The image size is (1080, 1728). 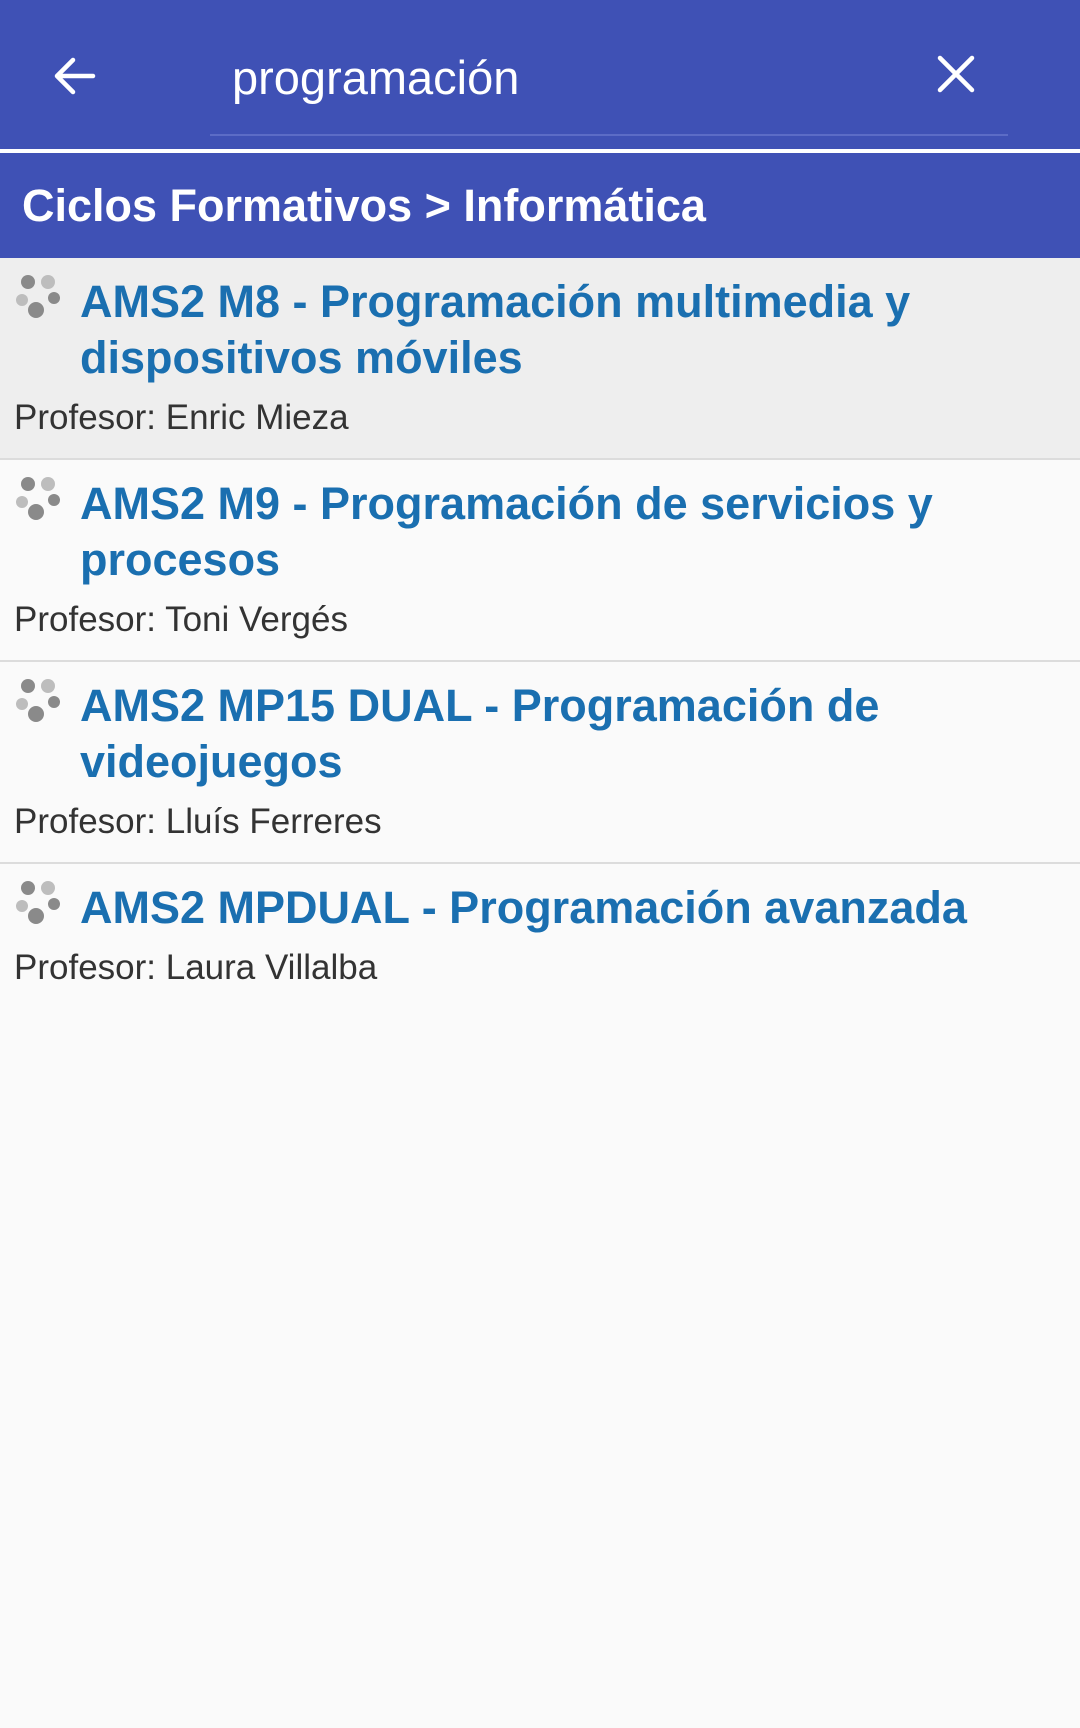 I want to click on close-icon, so click(x=956, y=74).